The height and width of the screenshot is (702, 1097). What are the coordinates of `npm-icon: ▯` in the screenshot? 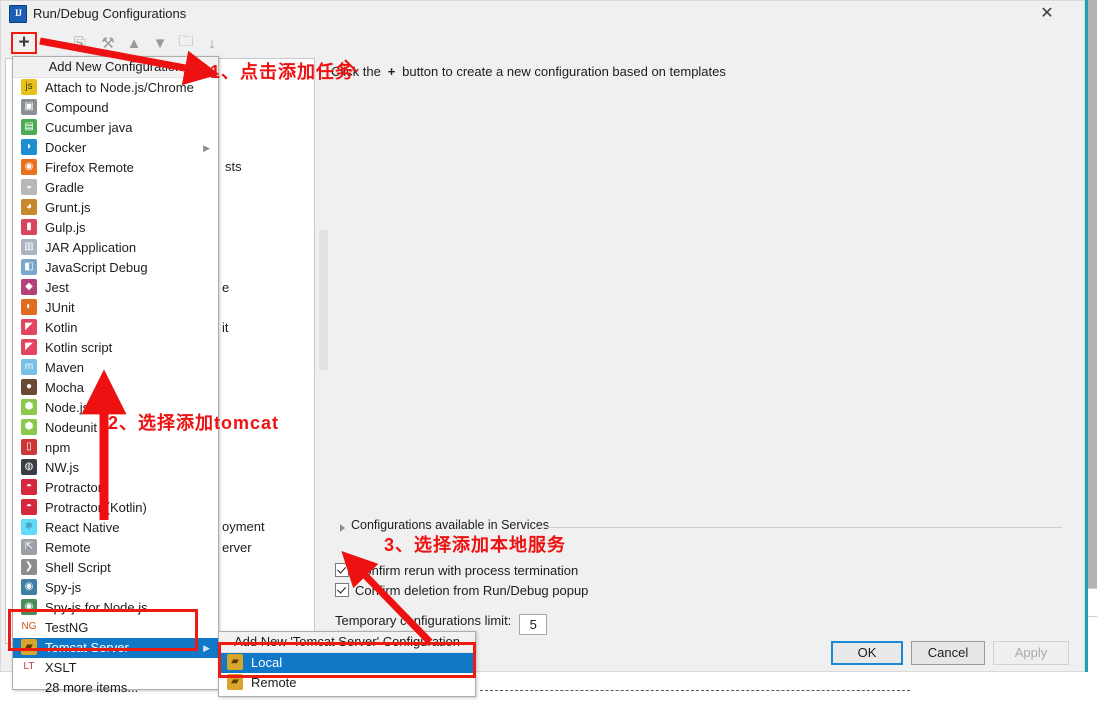 It's located at (29, 447).